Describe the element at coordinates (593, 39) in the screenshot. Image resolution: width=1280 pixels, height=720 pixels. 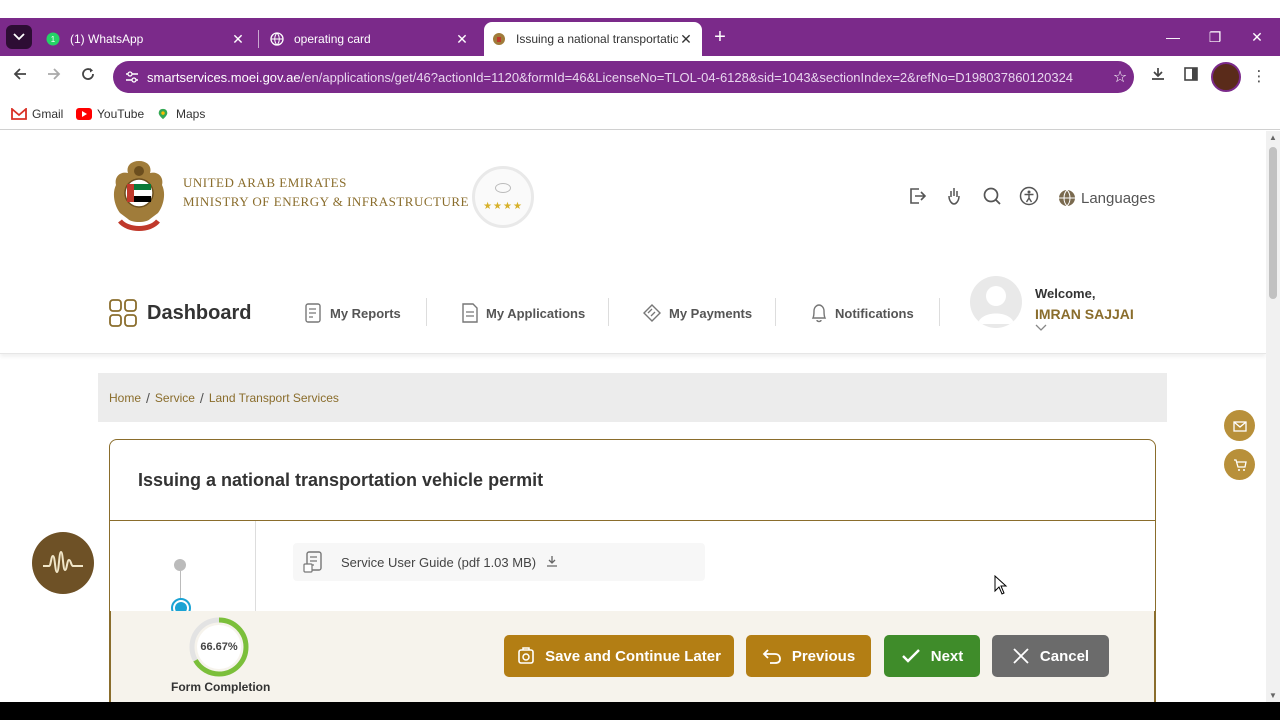
I see `tab-issuing-permit: Issuing a national transportatio ✕` at that location.